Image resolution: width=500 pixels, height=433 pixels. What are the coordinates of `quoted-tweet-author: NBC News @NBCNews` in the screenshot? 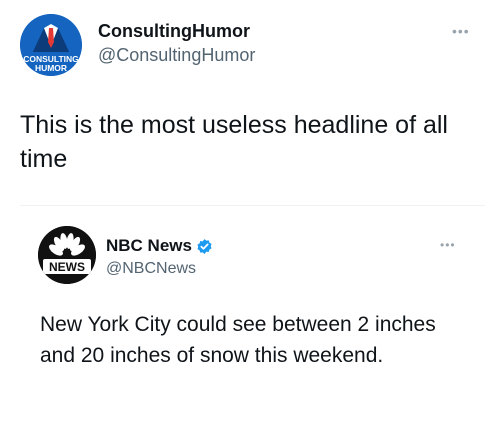 It's located at (159, 257).